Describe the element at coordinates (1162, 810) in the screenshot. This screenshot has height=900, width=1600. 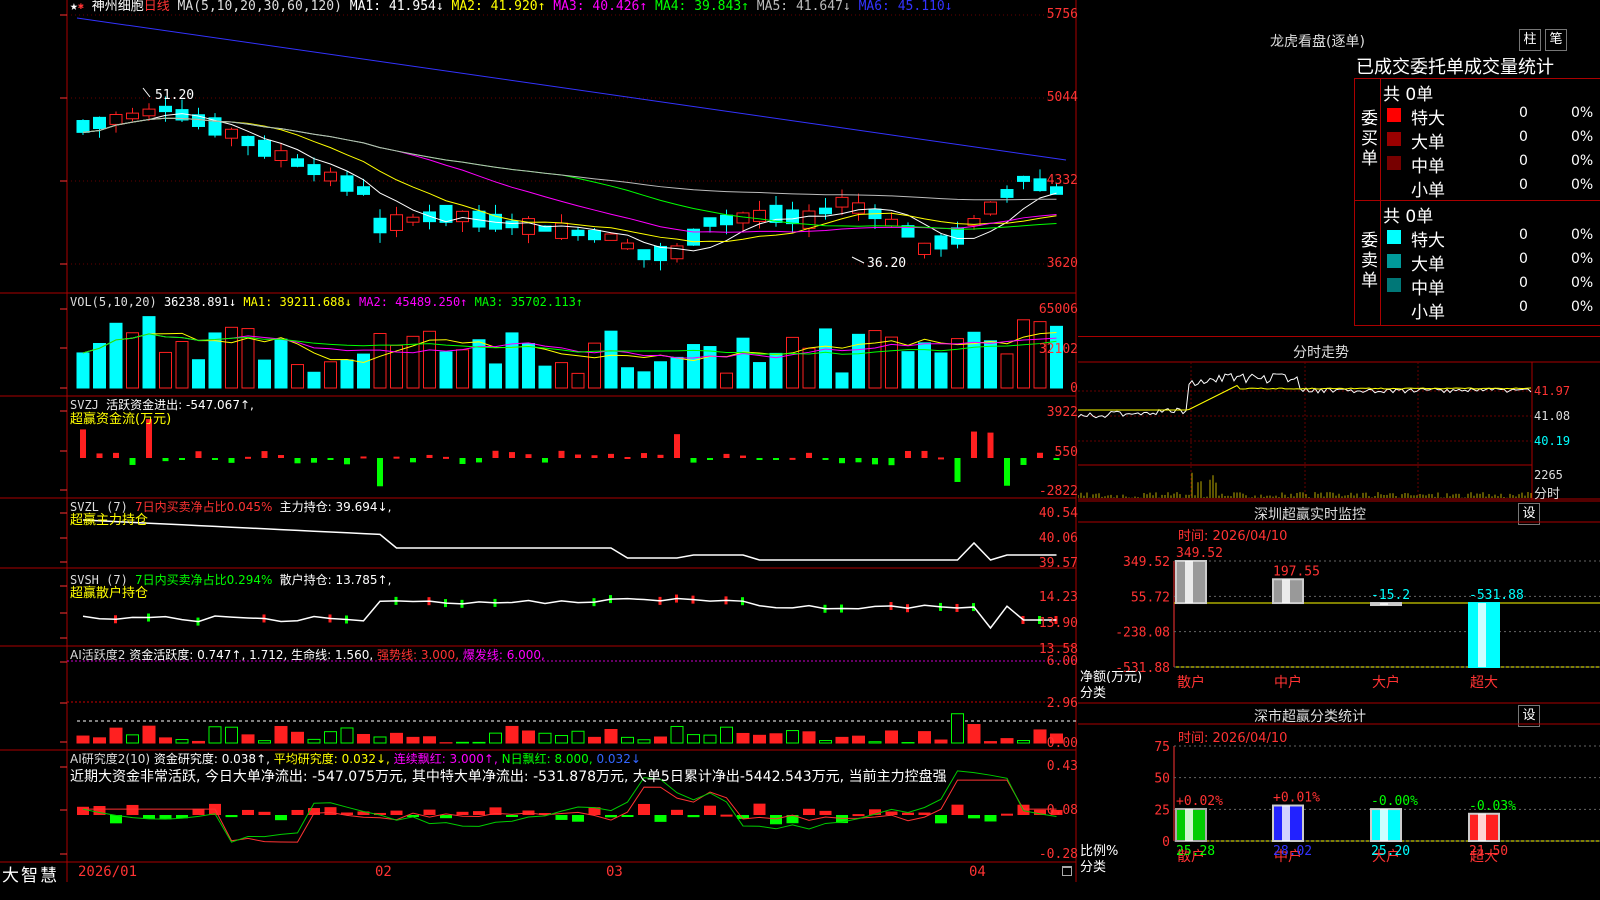
I see `y-tick: 25` at that location.